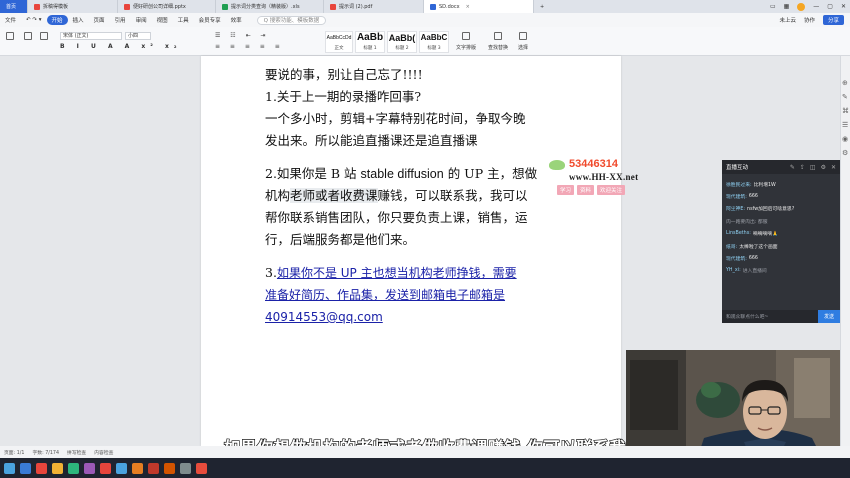 The height and width of the screenshot is (478, 850). What do you see at coordinates (479, 6) in the screenshot?
I see `tab-sd-docx: SD.docx ×` at bounding box center [479, 6].